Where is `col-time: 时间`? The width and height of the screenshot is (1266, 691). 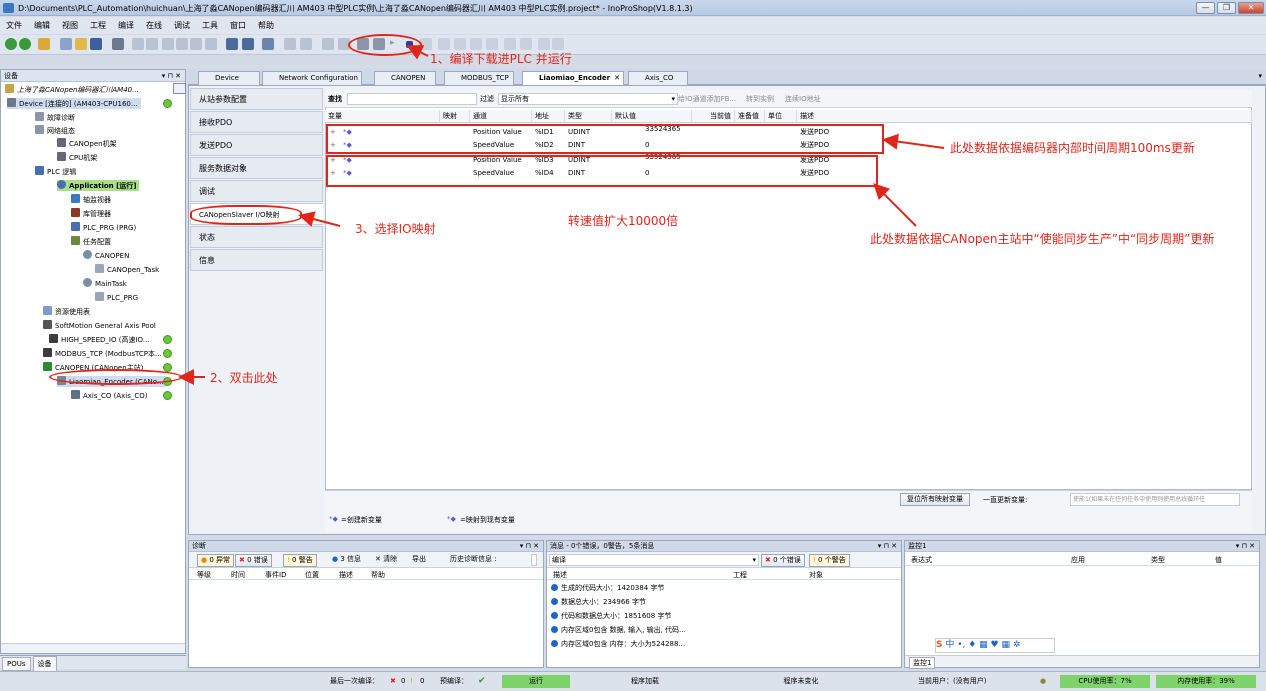 col-time: 时间 is located at coordinates (238, 575).